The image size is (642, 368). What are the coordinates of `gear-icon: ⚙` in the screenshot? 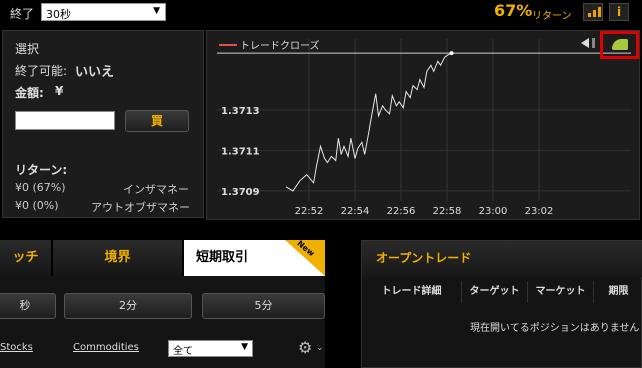 It's located at (305, 347).